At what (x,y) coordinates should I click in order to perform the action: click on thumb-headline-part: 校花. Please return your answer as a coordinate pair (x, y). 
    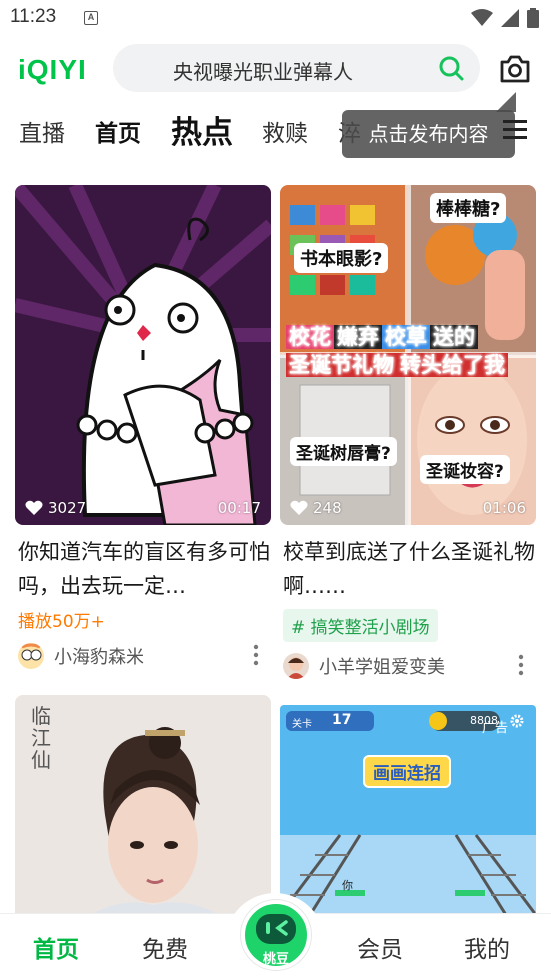
    Looking at the image, I should click on (310, 337).